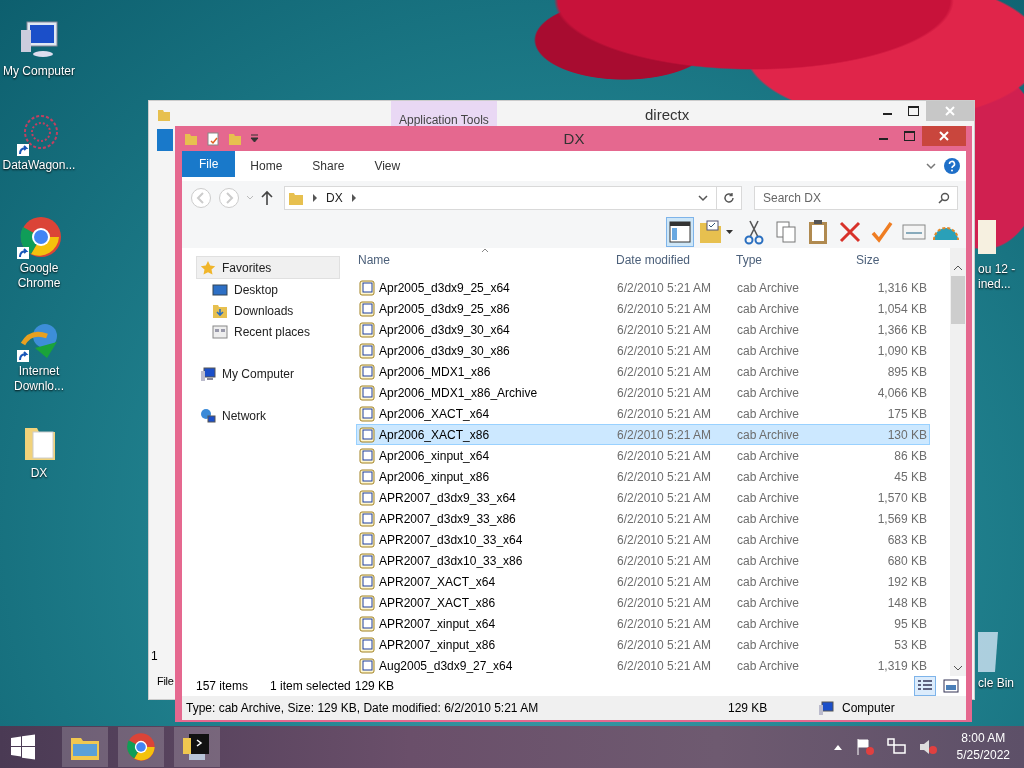 The height and width of the screenshot is (768, 1024). Describe the element at coordinates (266, 166) in the screenshot. I see `ribbon-tab: Home` at that location.